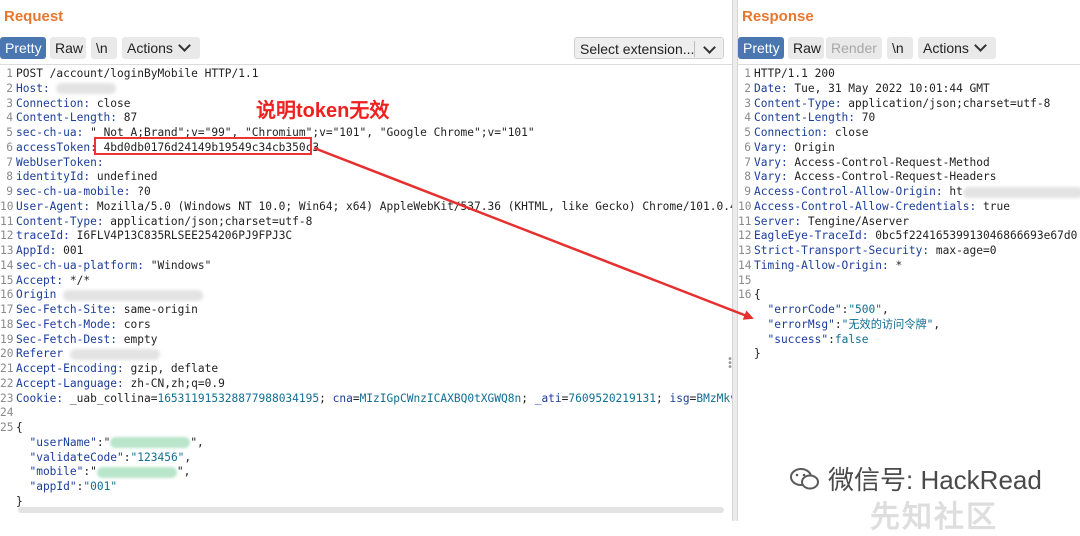  What do you see at coordinates (40, 398) in the screenshot?
I see `code-key: Cookie:` at bounding box center [40, 398].